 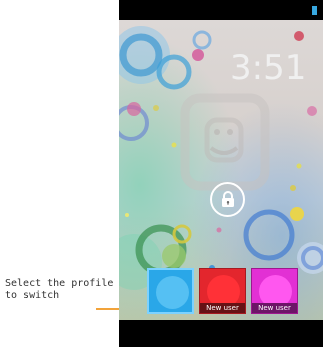 I want to click on profile-tile-new-user-1: New user, so click(x=222, y=291).